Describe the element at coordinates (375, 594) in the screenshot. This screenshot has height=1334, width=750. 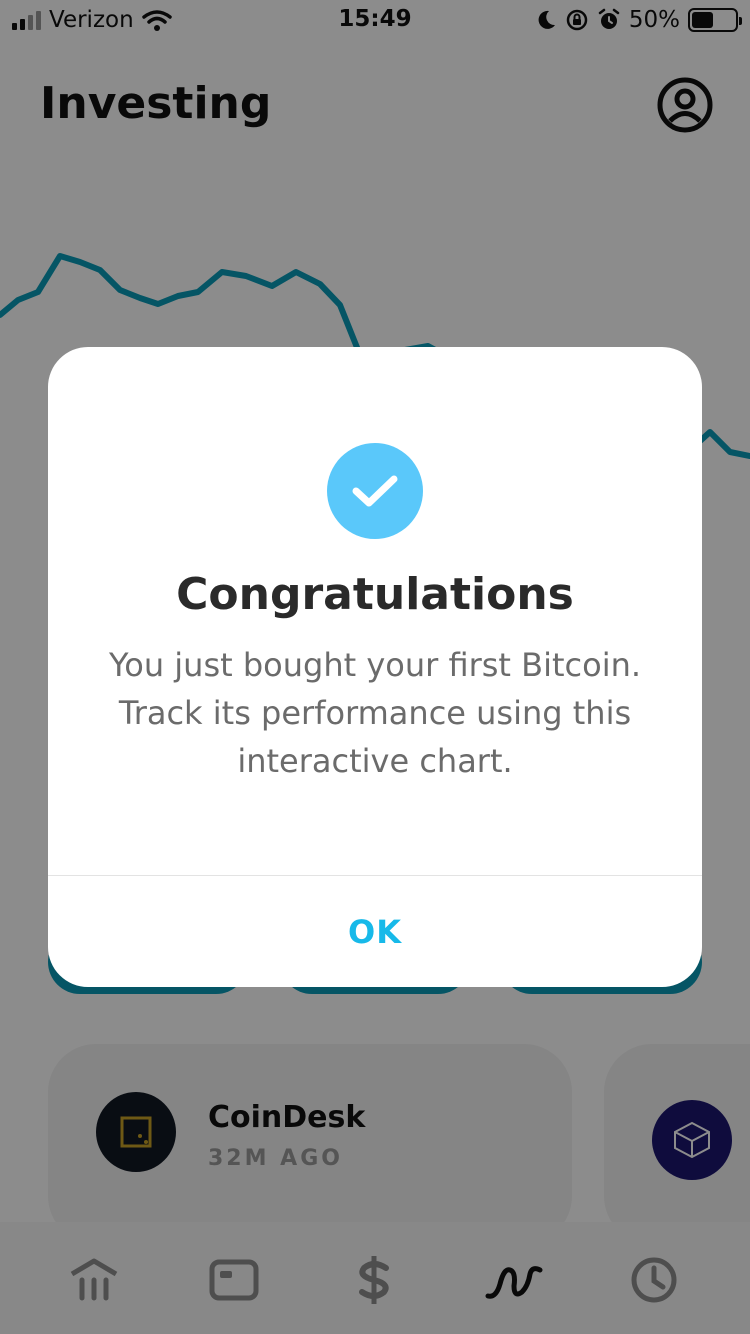
I see `modal-title: Congratulations` at that location.